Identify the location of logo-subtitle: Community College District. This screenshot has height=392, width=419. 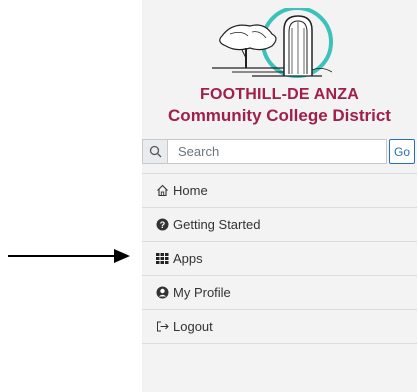
(279, 115).